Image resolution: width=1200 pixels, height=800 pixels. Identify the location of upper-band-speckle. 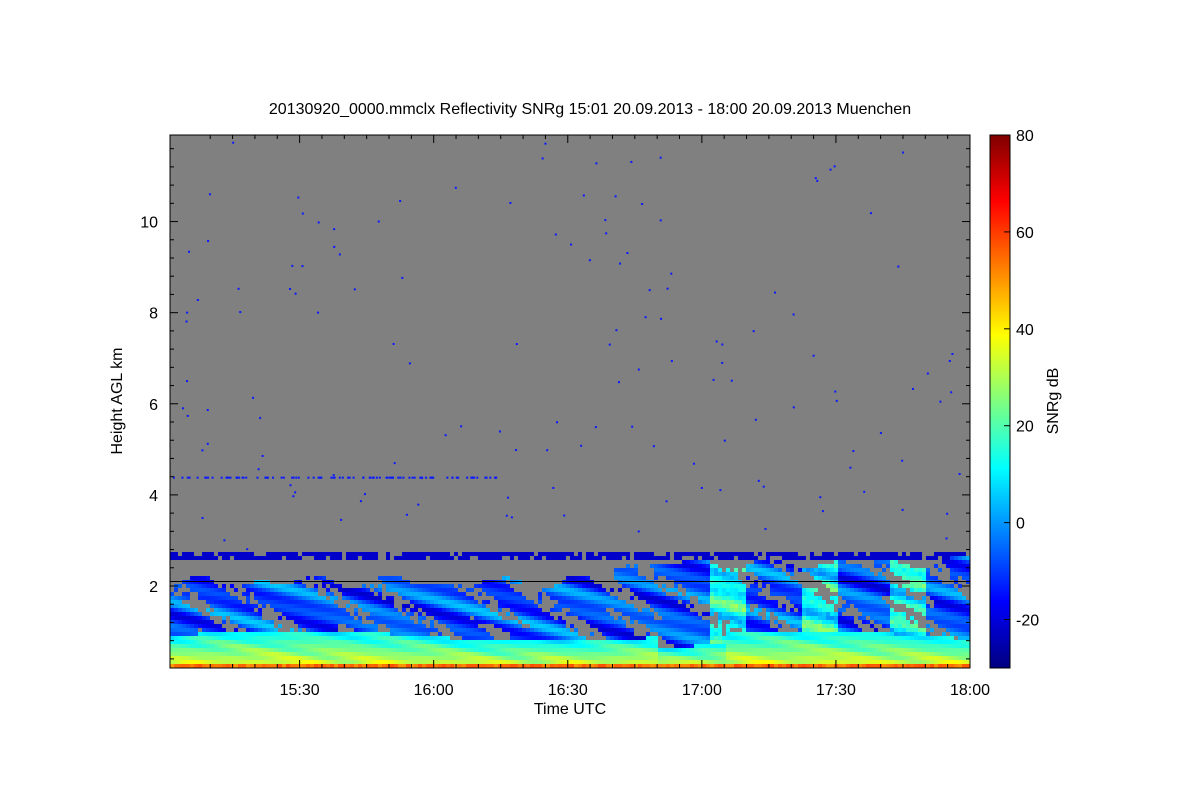
(228, 477).